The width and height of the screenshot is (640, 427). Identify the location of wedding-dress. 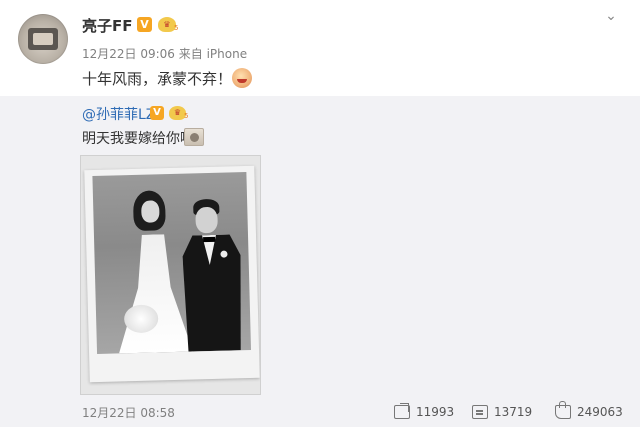
(154, 294).